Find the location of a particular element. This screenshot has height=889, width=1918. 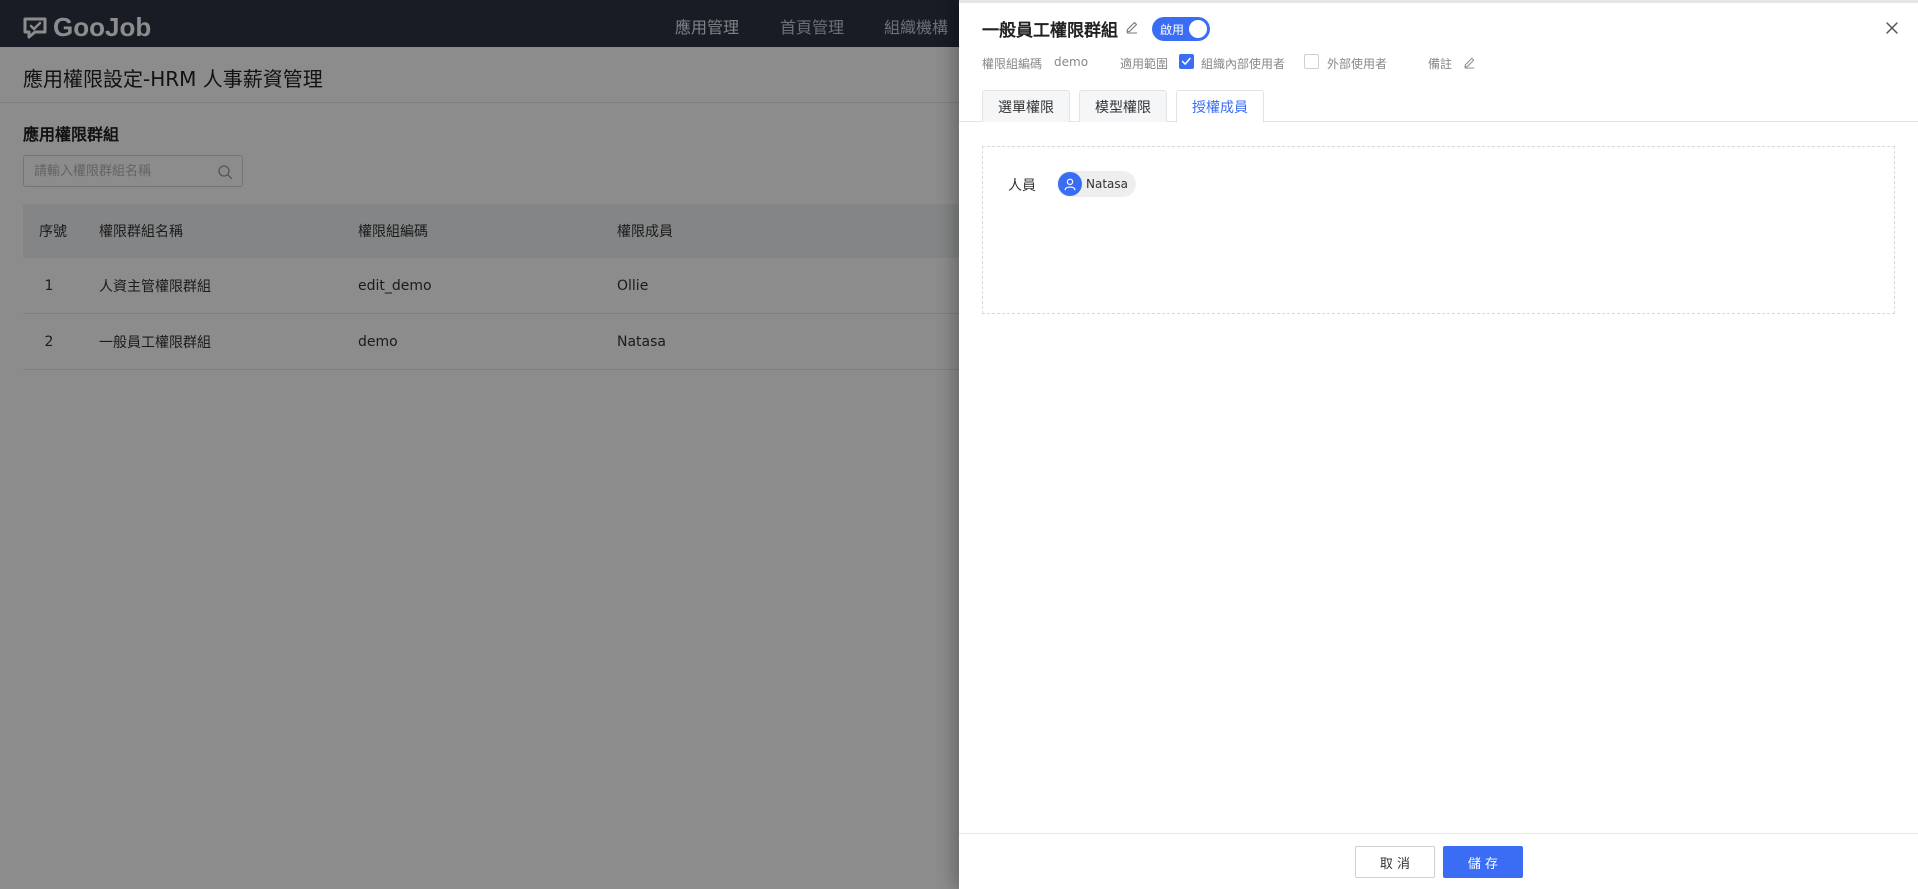

internal-users-label: 組織內部使用者 is located at coordinates (1243, 63).